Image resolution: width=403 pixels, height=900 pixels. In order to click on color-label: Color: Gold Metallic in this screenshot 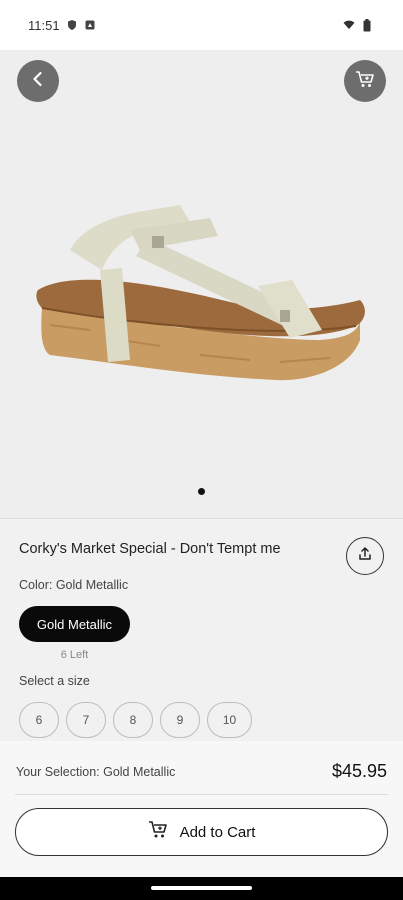, I will do `click(74, 585)`.